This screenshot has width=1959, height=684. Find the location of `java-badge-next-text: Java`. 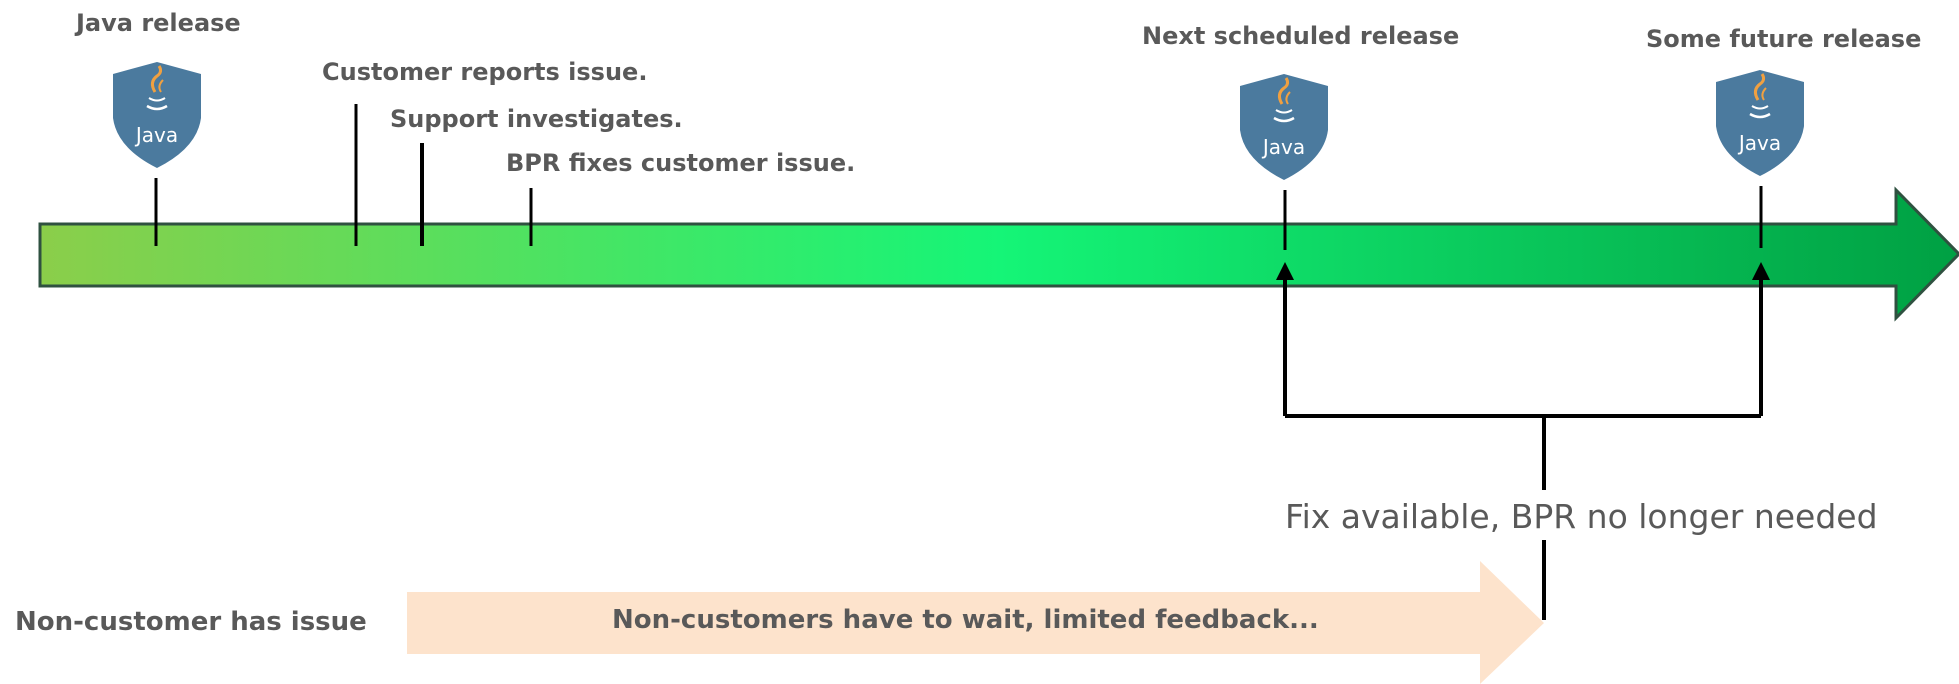

java-badge-next-text: Java is located at coordinates (1283, 147).